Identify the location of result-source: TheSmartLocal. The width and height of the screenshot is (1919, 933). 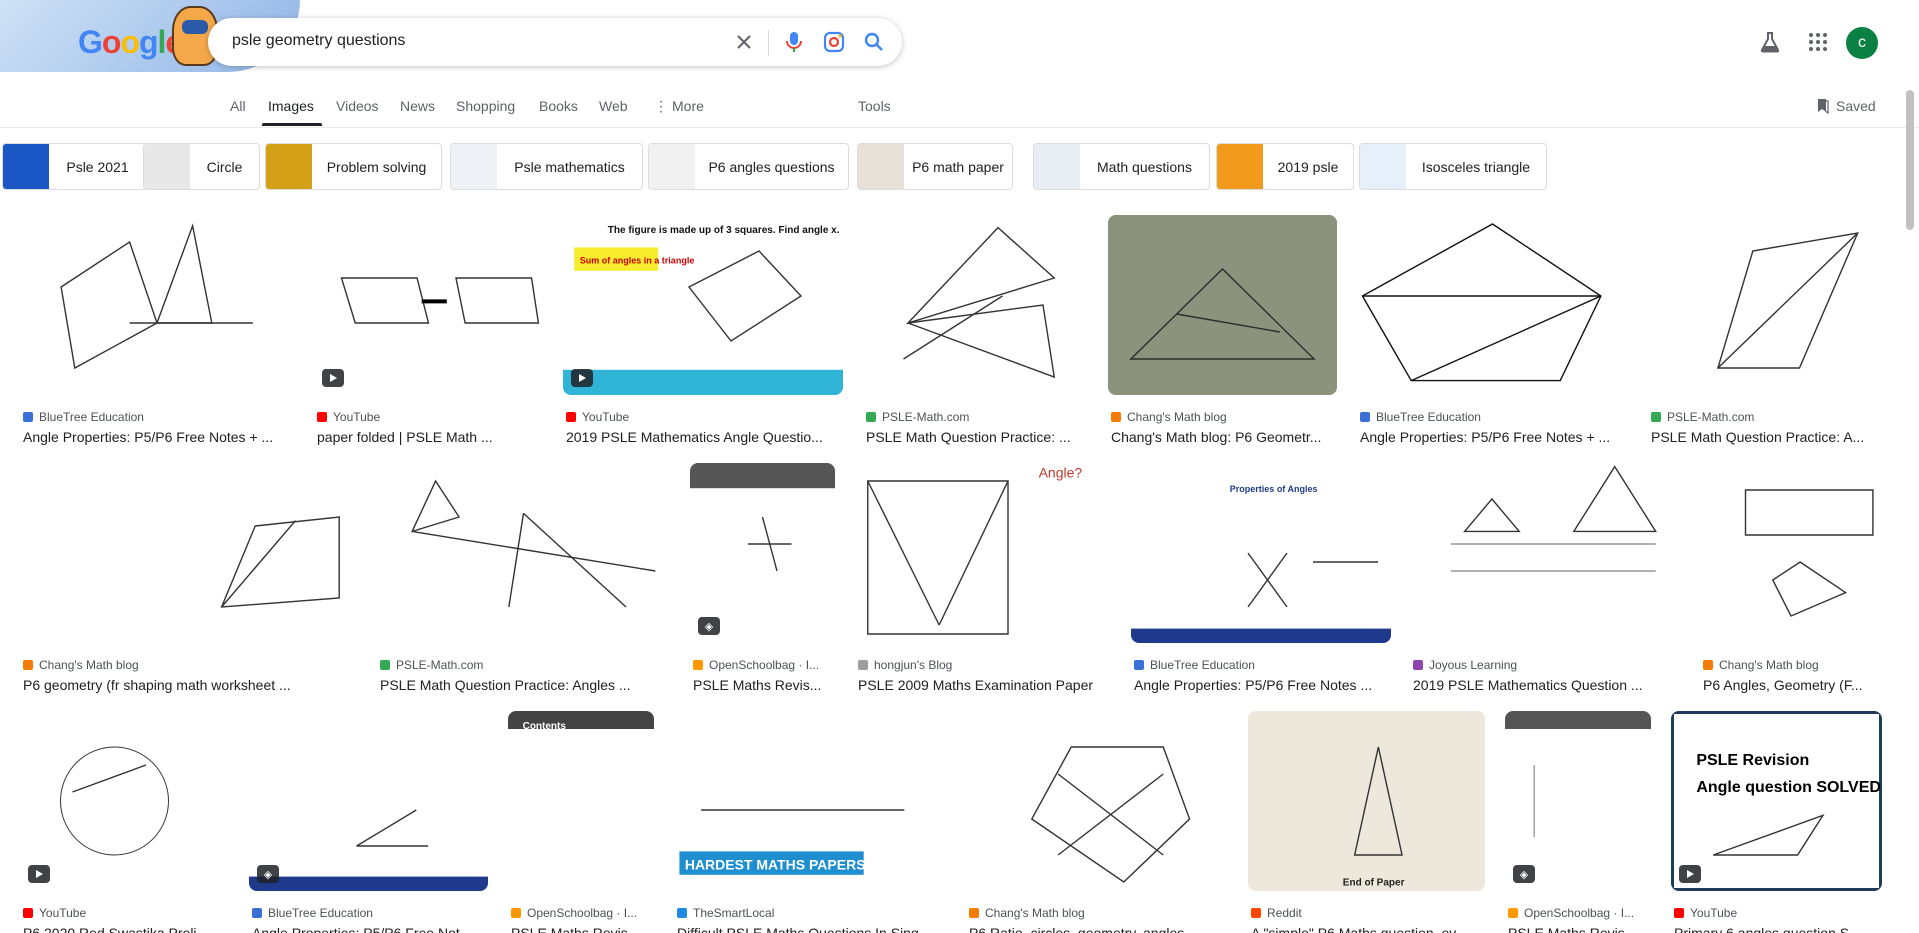
(812, 913).